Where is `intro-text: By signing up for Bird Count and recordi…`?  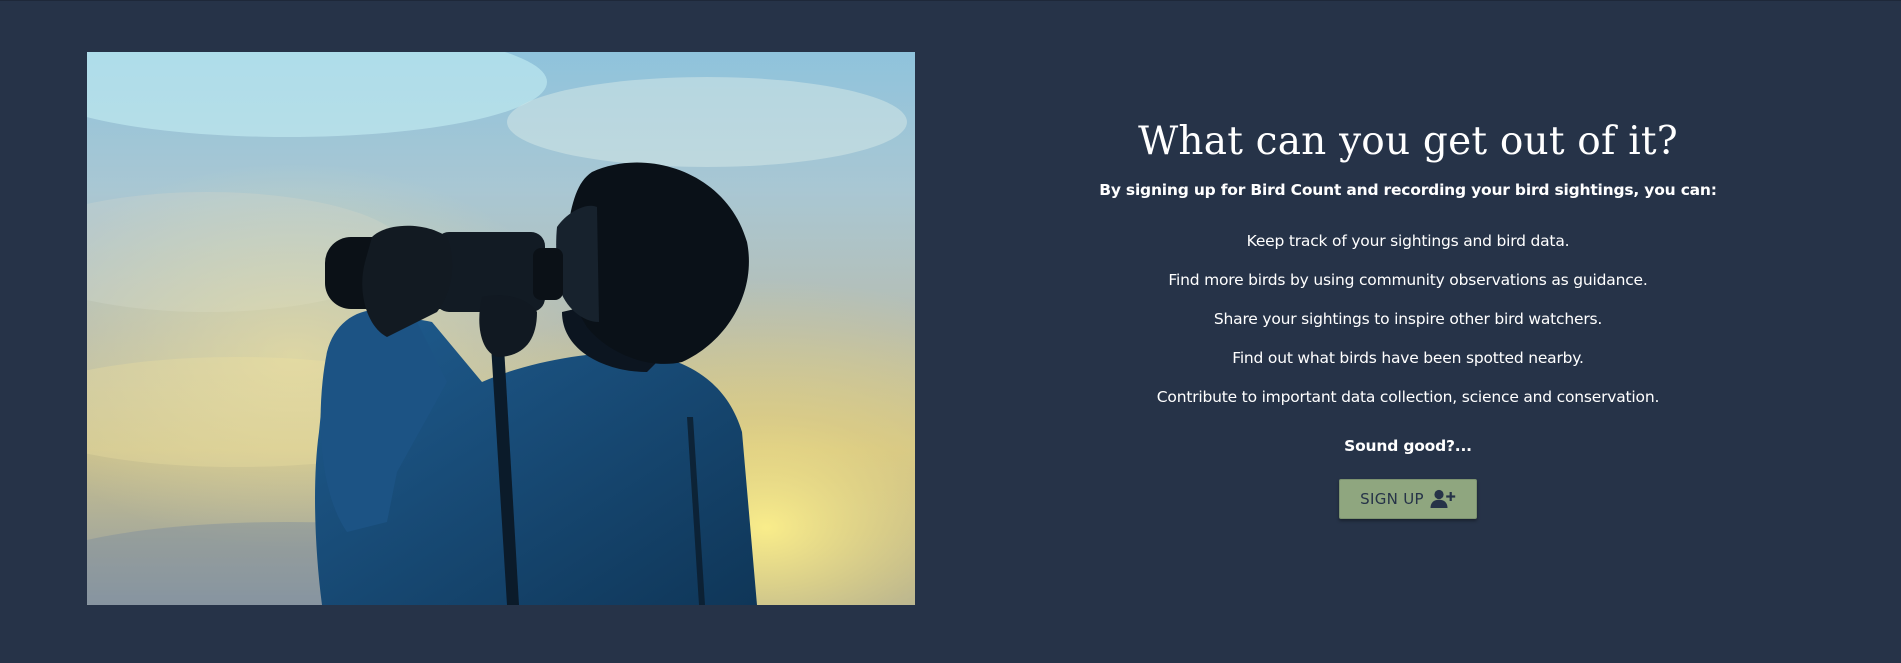 intro-text: By signing up for Bird Count and recordi… is located at coordinates (1408, 189).